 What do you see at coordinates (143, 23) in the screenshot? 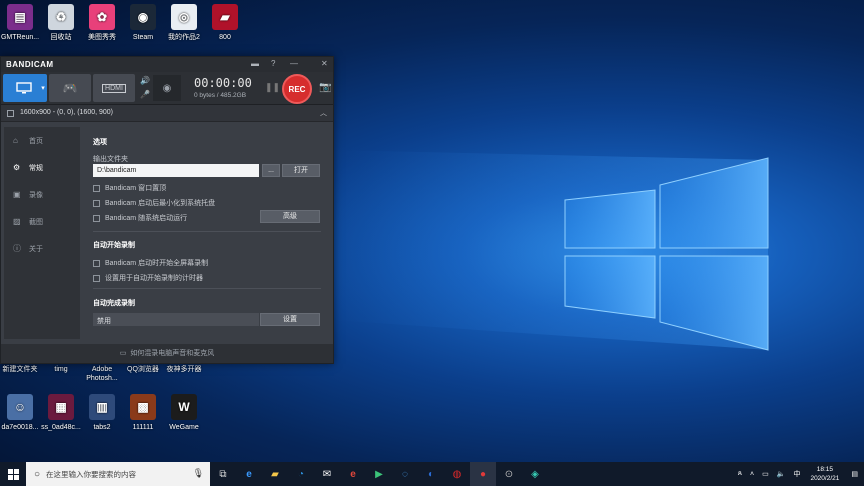
I see `desktop-icon: ◉ Steam` at bounding box center [143, 23].